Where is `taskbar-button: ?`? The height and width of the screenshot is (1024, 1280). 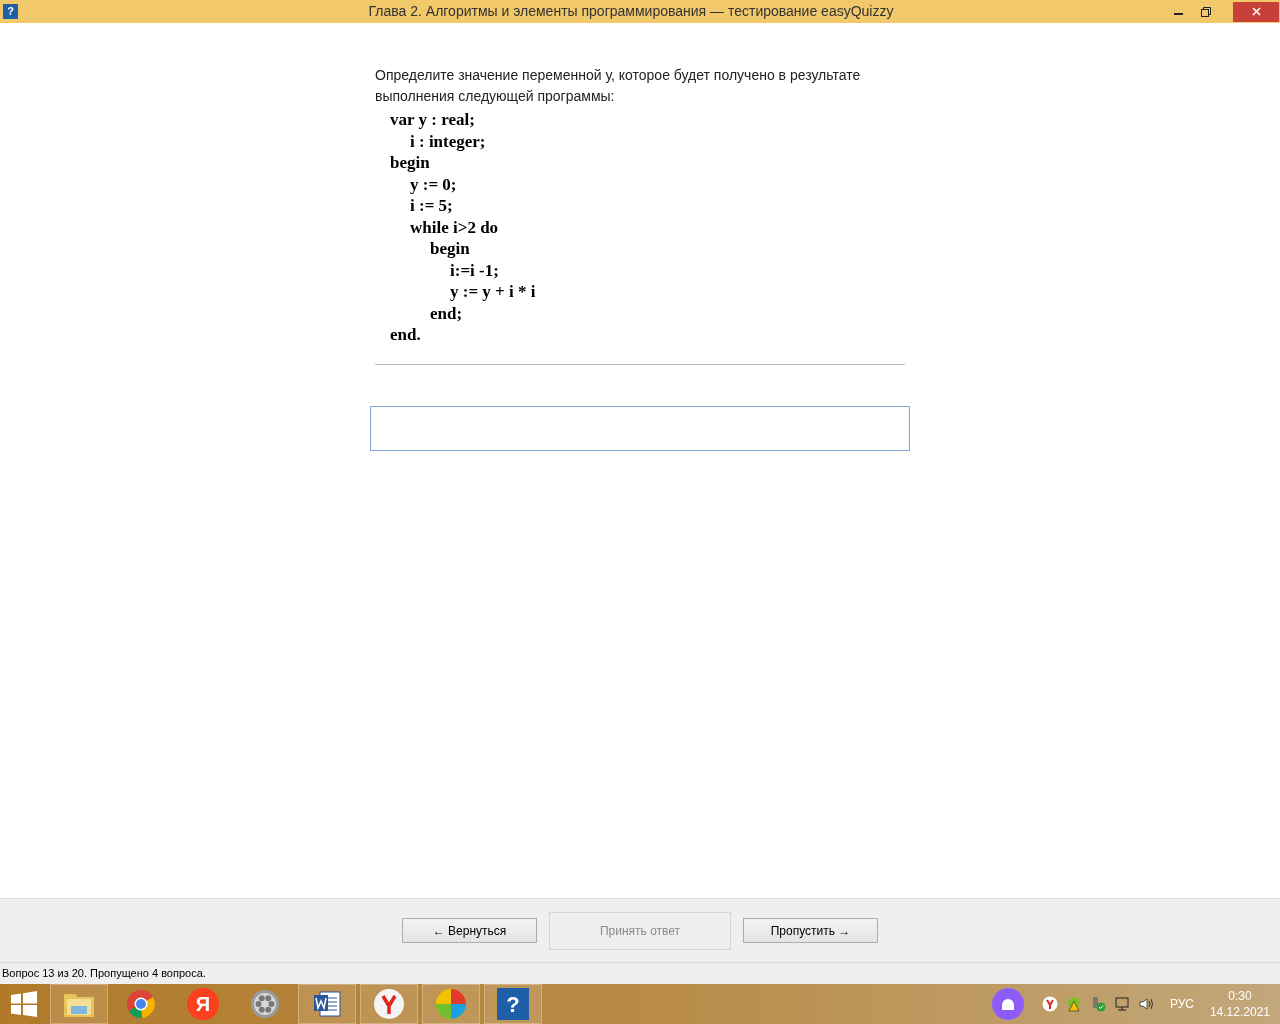 taskbar-button: ? is located at coordinates (513, 1004).